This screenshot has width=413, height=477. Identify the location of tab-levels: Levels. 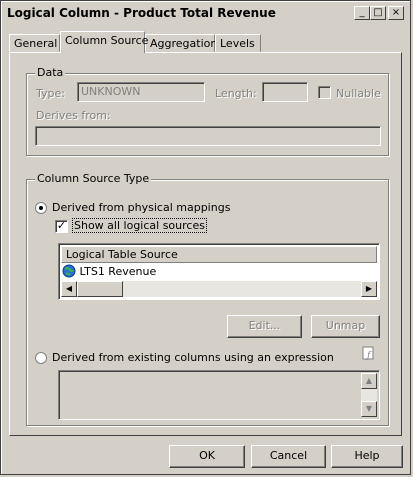
(238, 43).